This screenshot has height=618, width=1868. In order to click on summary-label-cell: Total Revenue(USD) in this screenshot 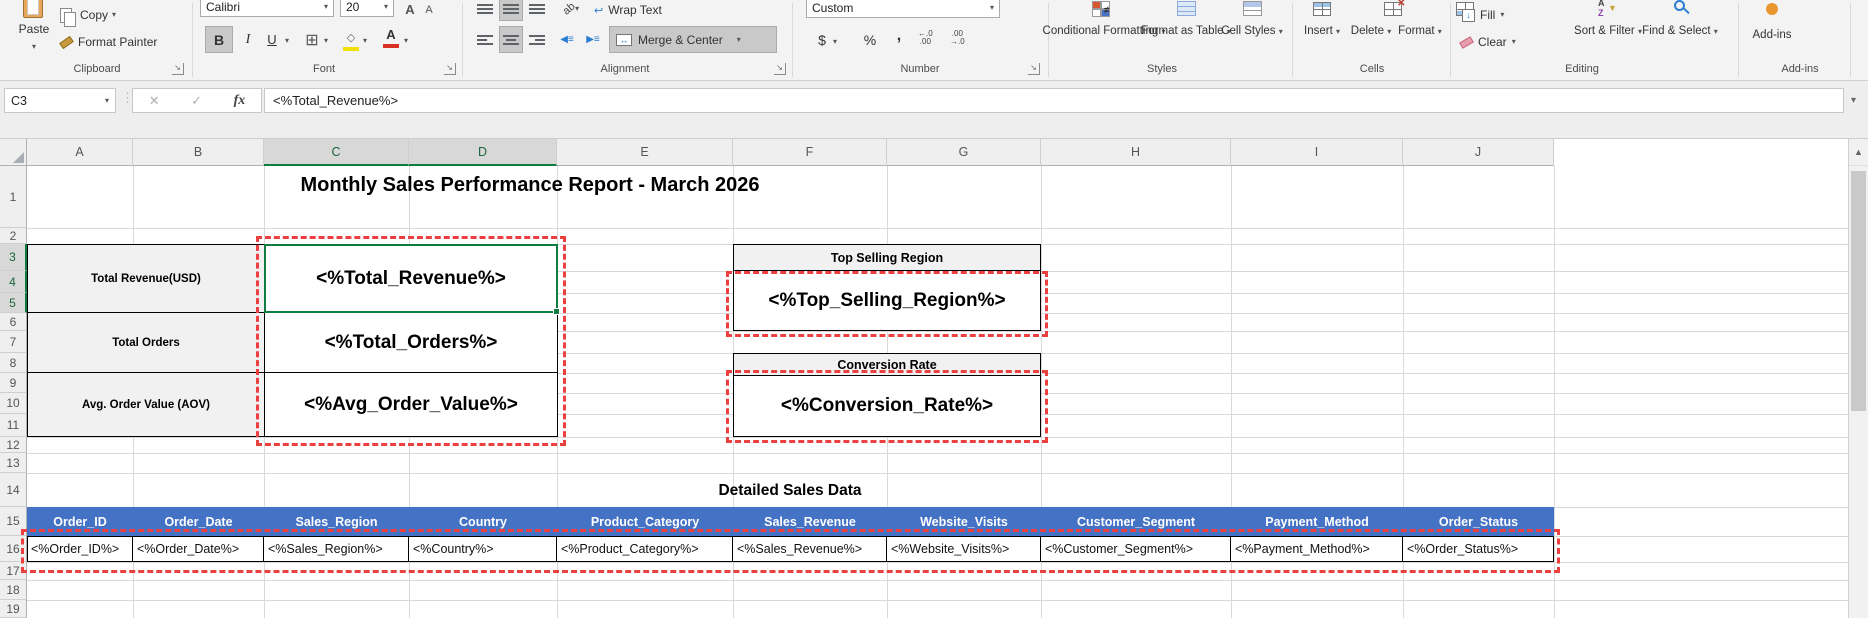, I will do `click(146, 278)`.